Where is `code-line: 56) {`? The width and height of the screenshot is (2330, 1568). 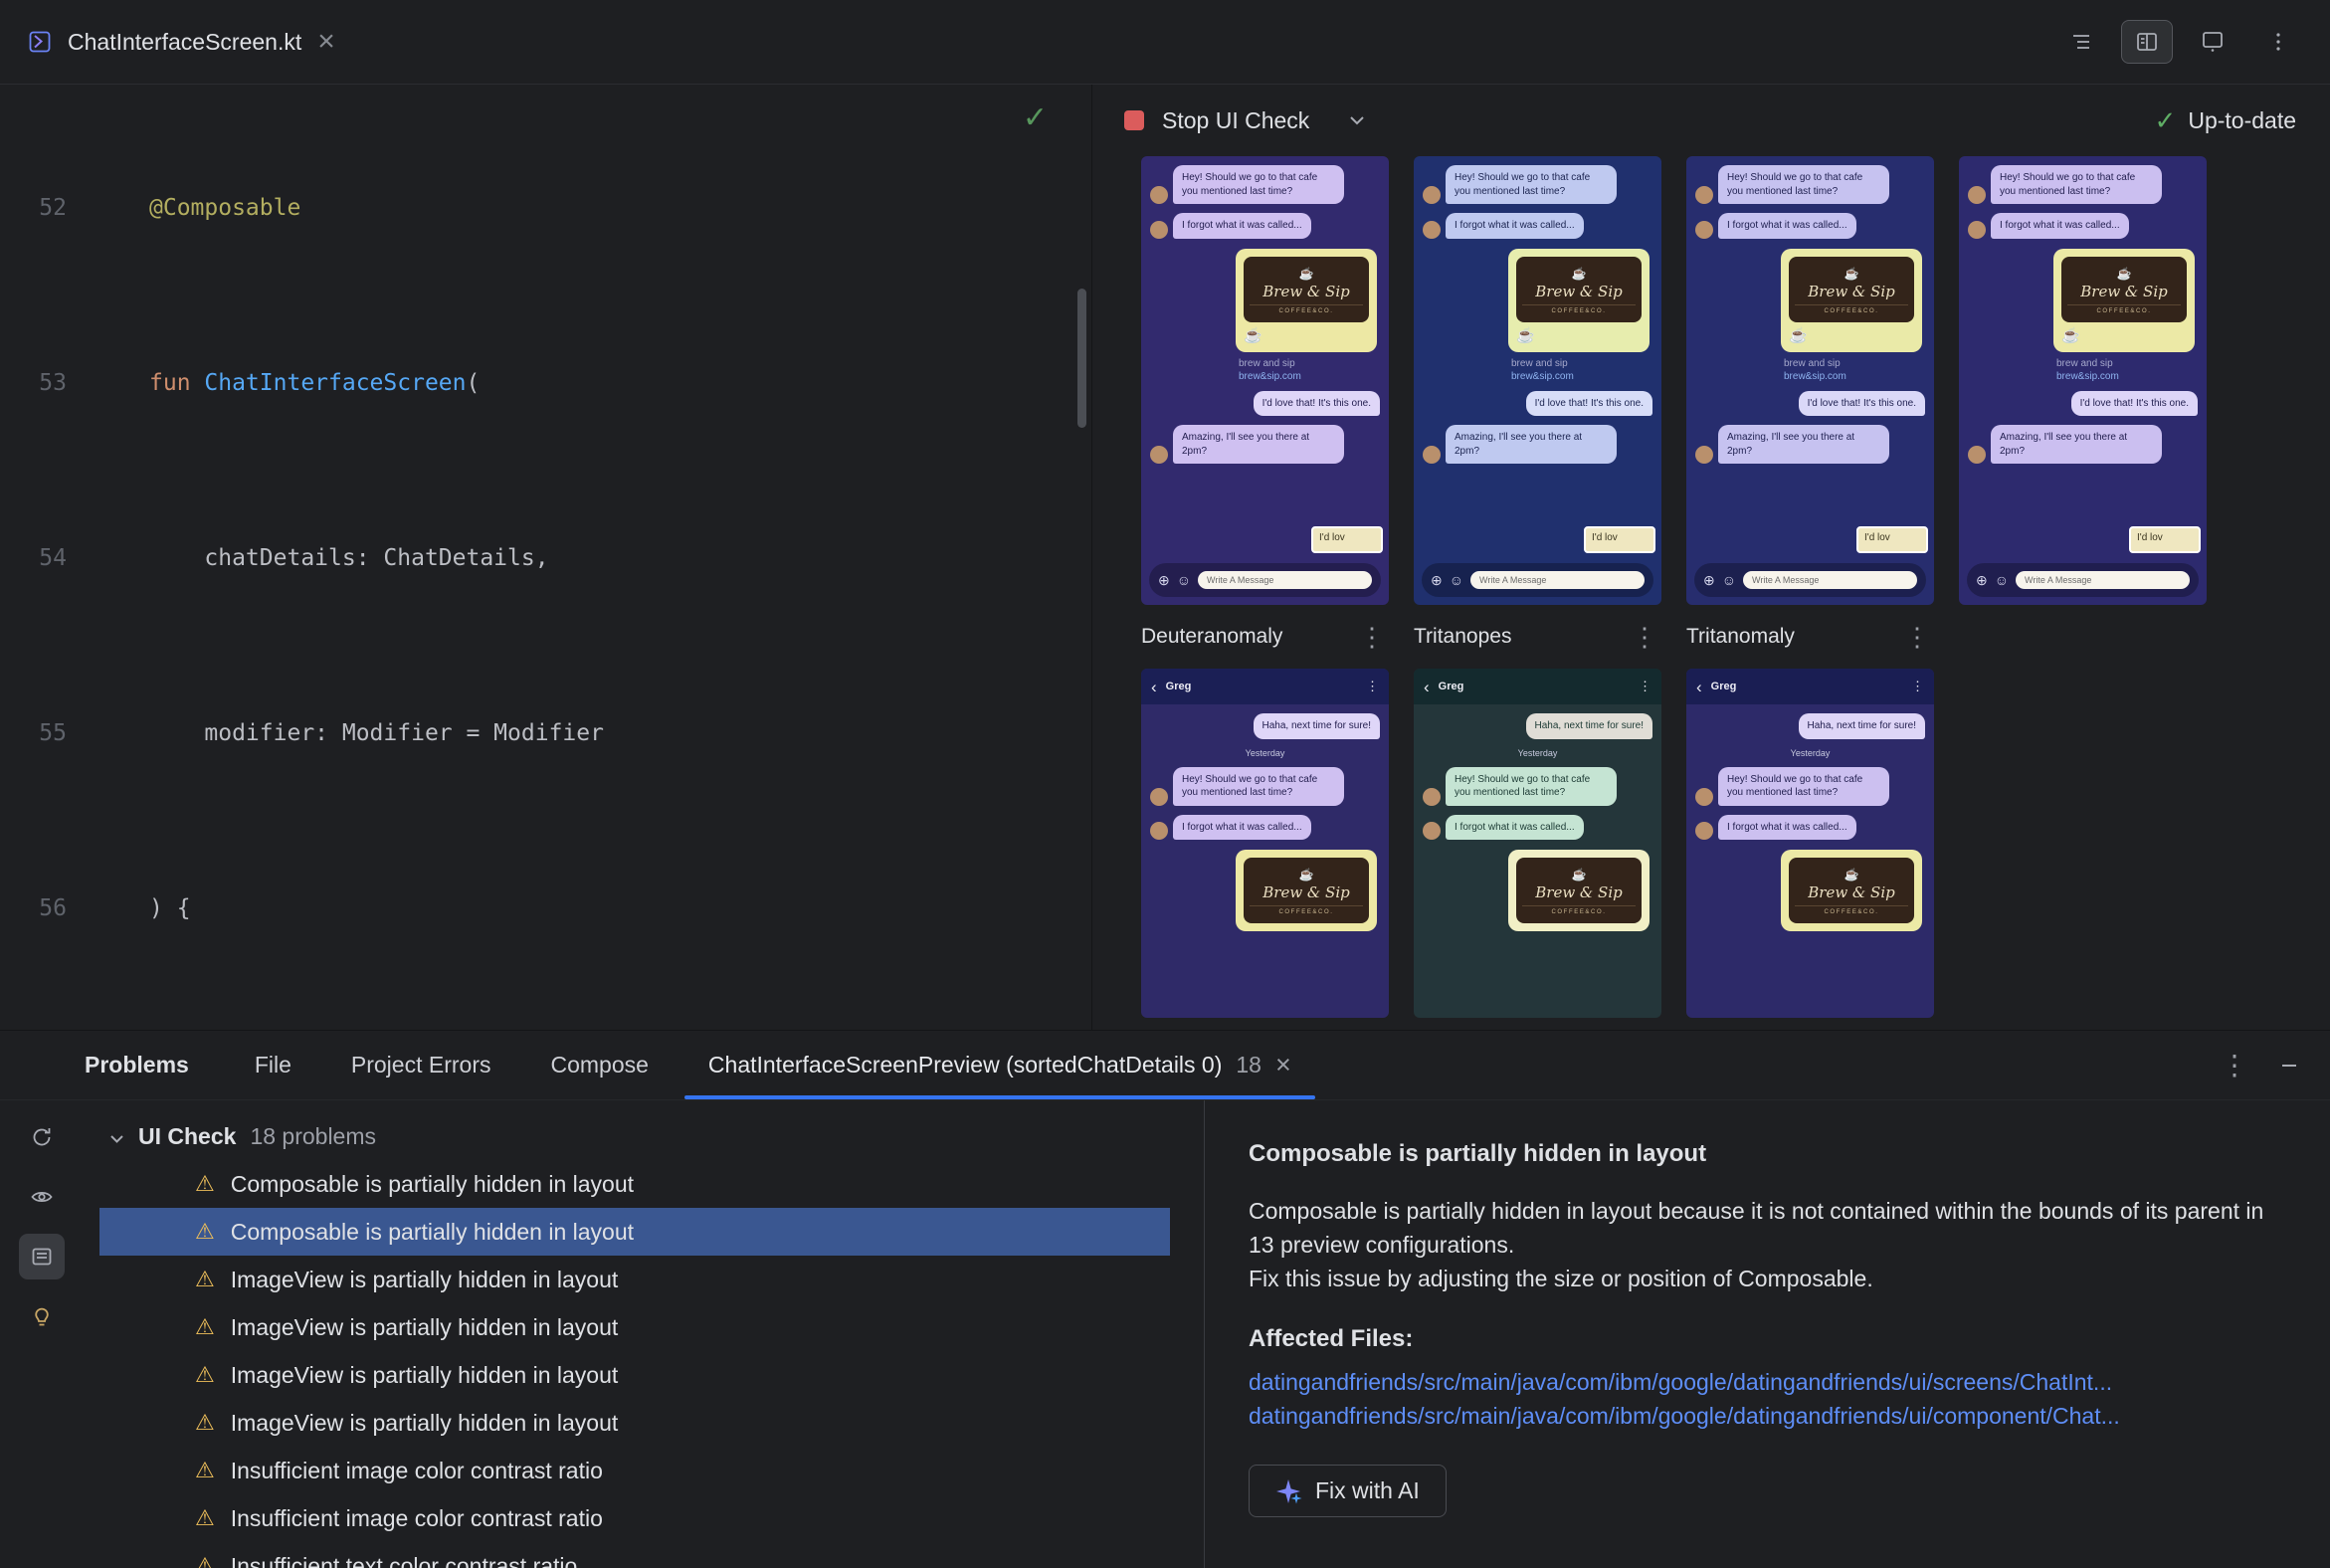 code-line: 56) { is located at coordinates (545, 908).